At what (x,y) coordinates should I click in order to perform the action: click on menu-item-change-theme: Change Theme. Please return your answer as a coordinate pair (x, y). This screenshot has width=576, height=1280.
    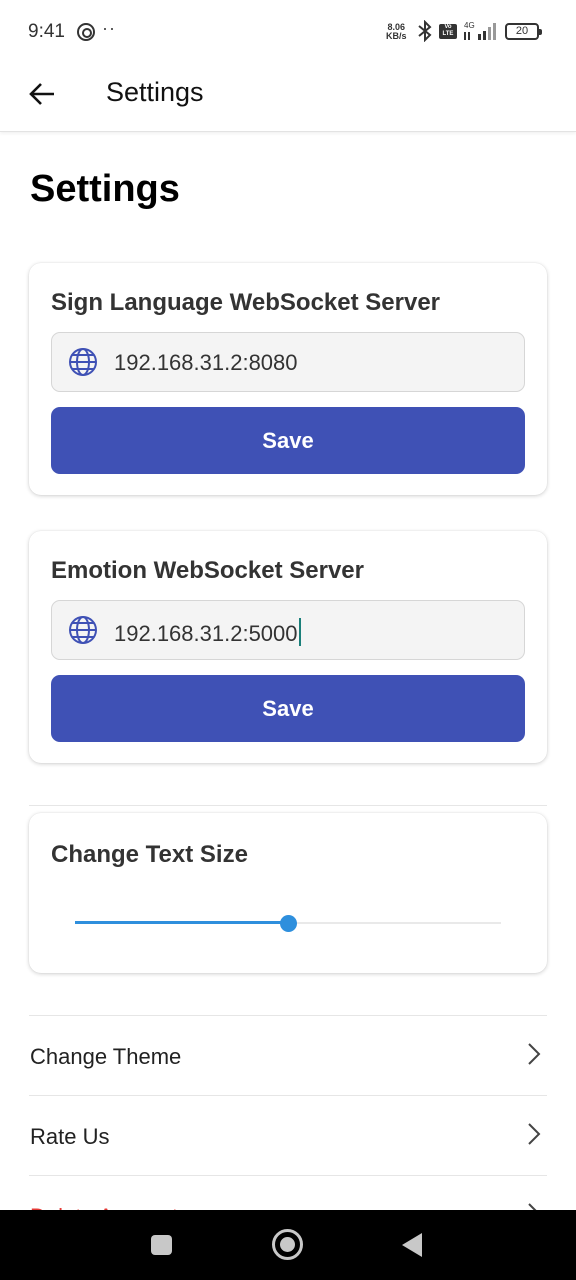
    Looking at the image, I should click on (288, 1056).